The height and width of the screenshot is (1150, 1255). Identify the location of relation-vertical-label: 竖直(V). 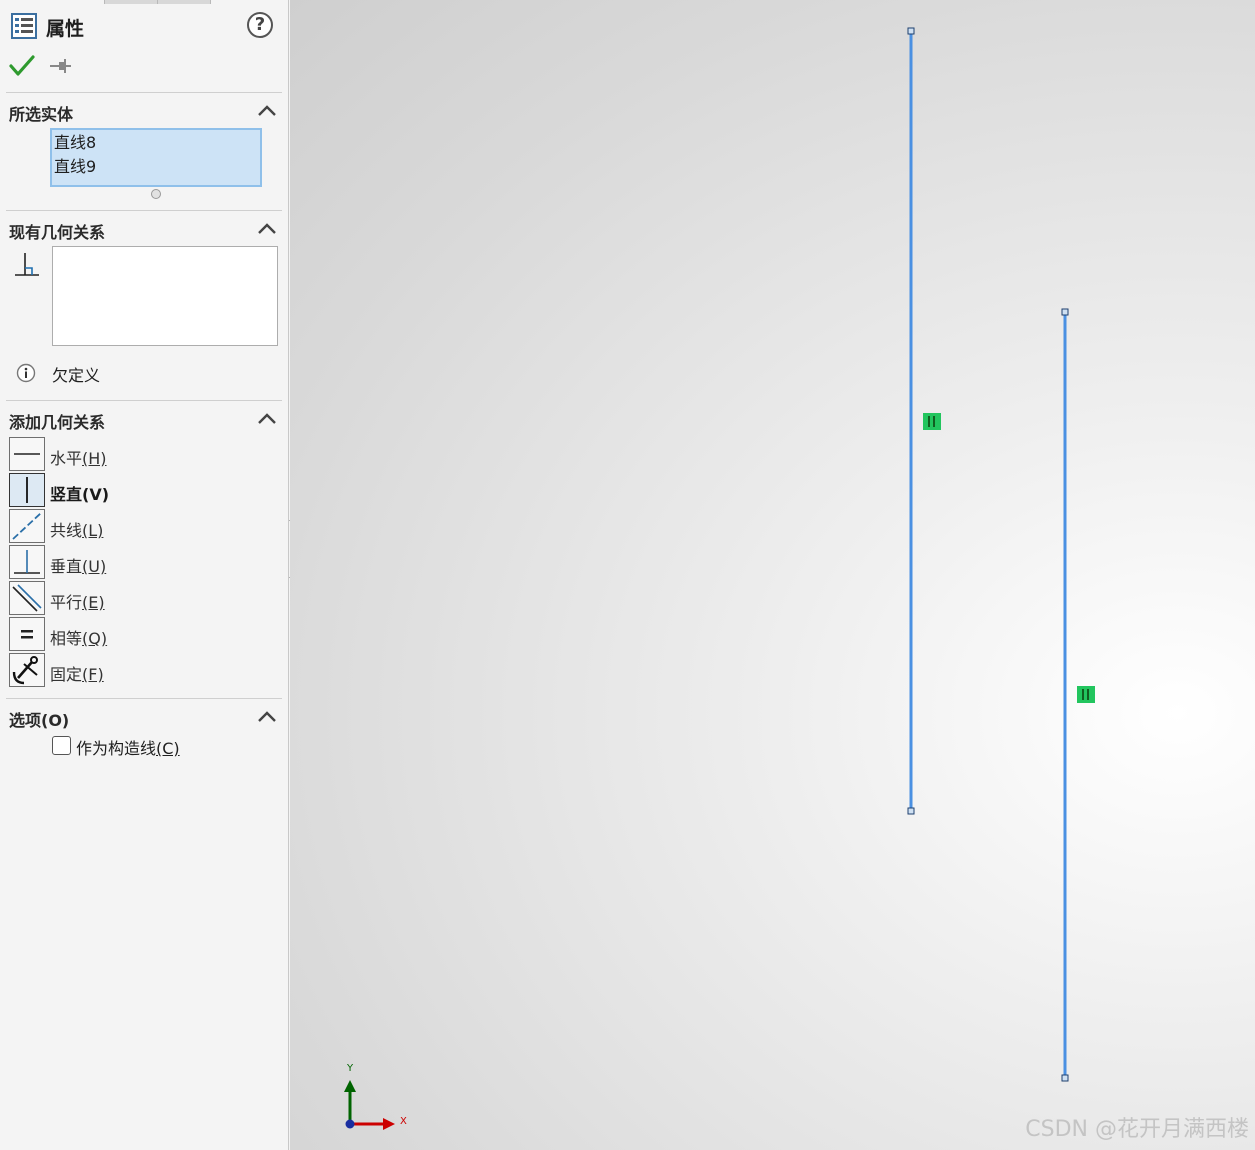
(79, 493).